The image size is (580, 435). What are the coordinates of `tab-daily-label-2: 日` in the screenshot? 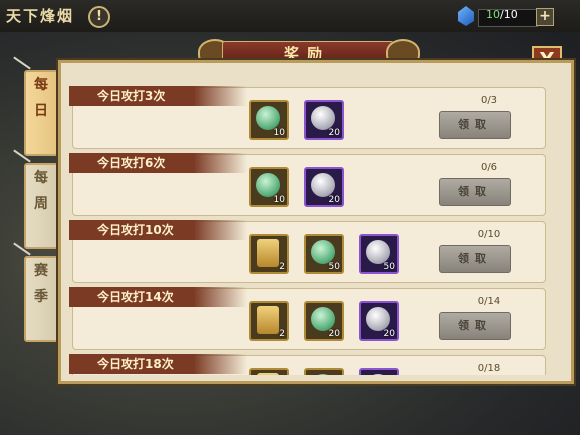 It's located at (41, 111).